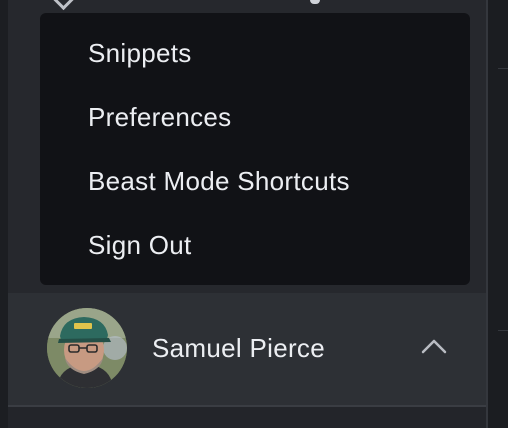 Image resolution: width=508 pixels, height=428 pixels. What do you see at coordinates (315, 2) in the screenshot?
I see `partial-header-glyph` at bounding box center [315, 2].